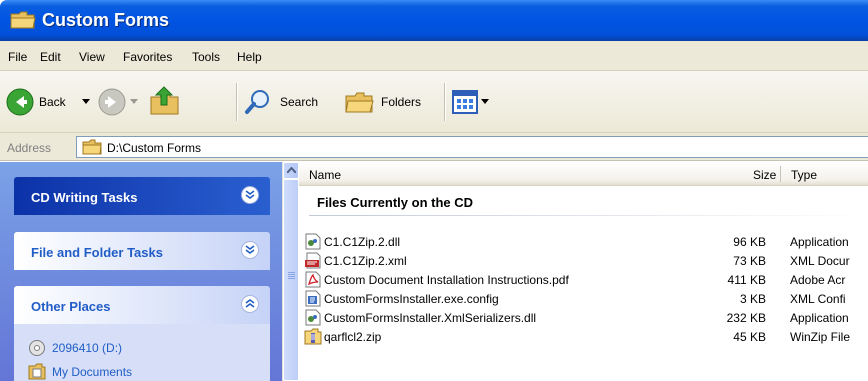 This screenshot has width=868, height=381. I want to click on file-type: WinZip File, so click(820, 337).